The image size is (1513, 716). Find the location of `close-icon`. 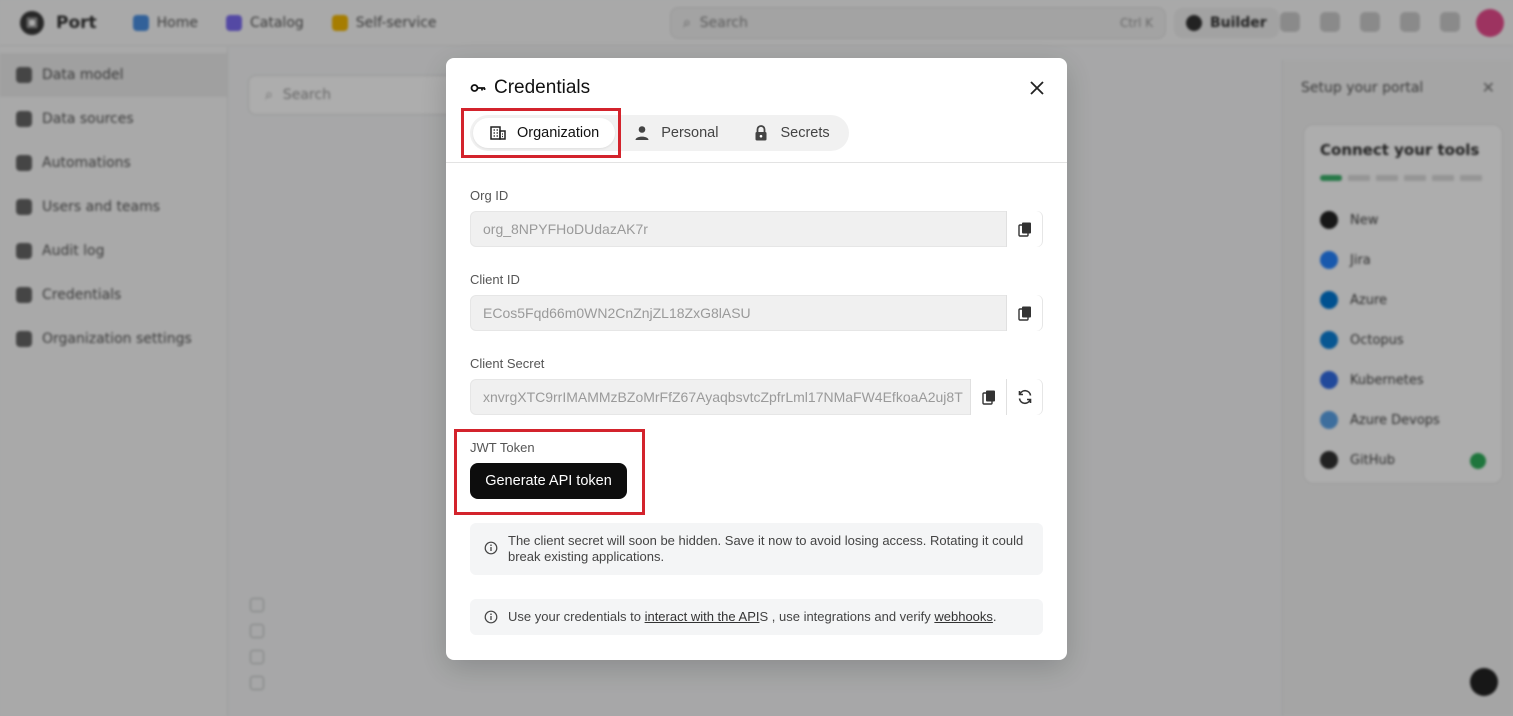

close-icon is located at coordinates (1037, 88).